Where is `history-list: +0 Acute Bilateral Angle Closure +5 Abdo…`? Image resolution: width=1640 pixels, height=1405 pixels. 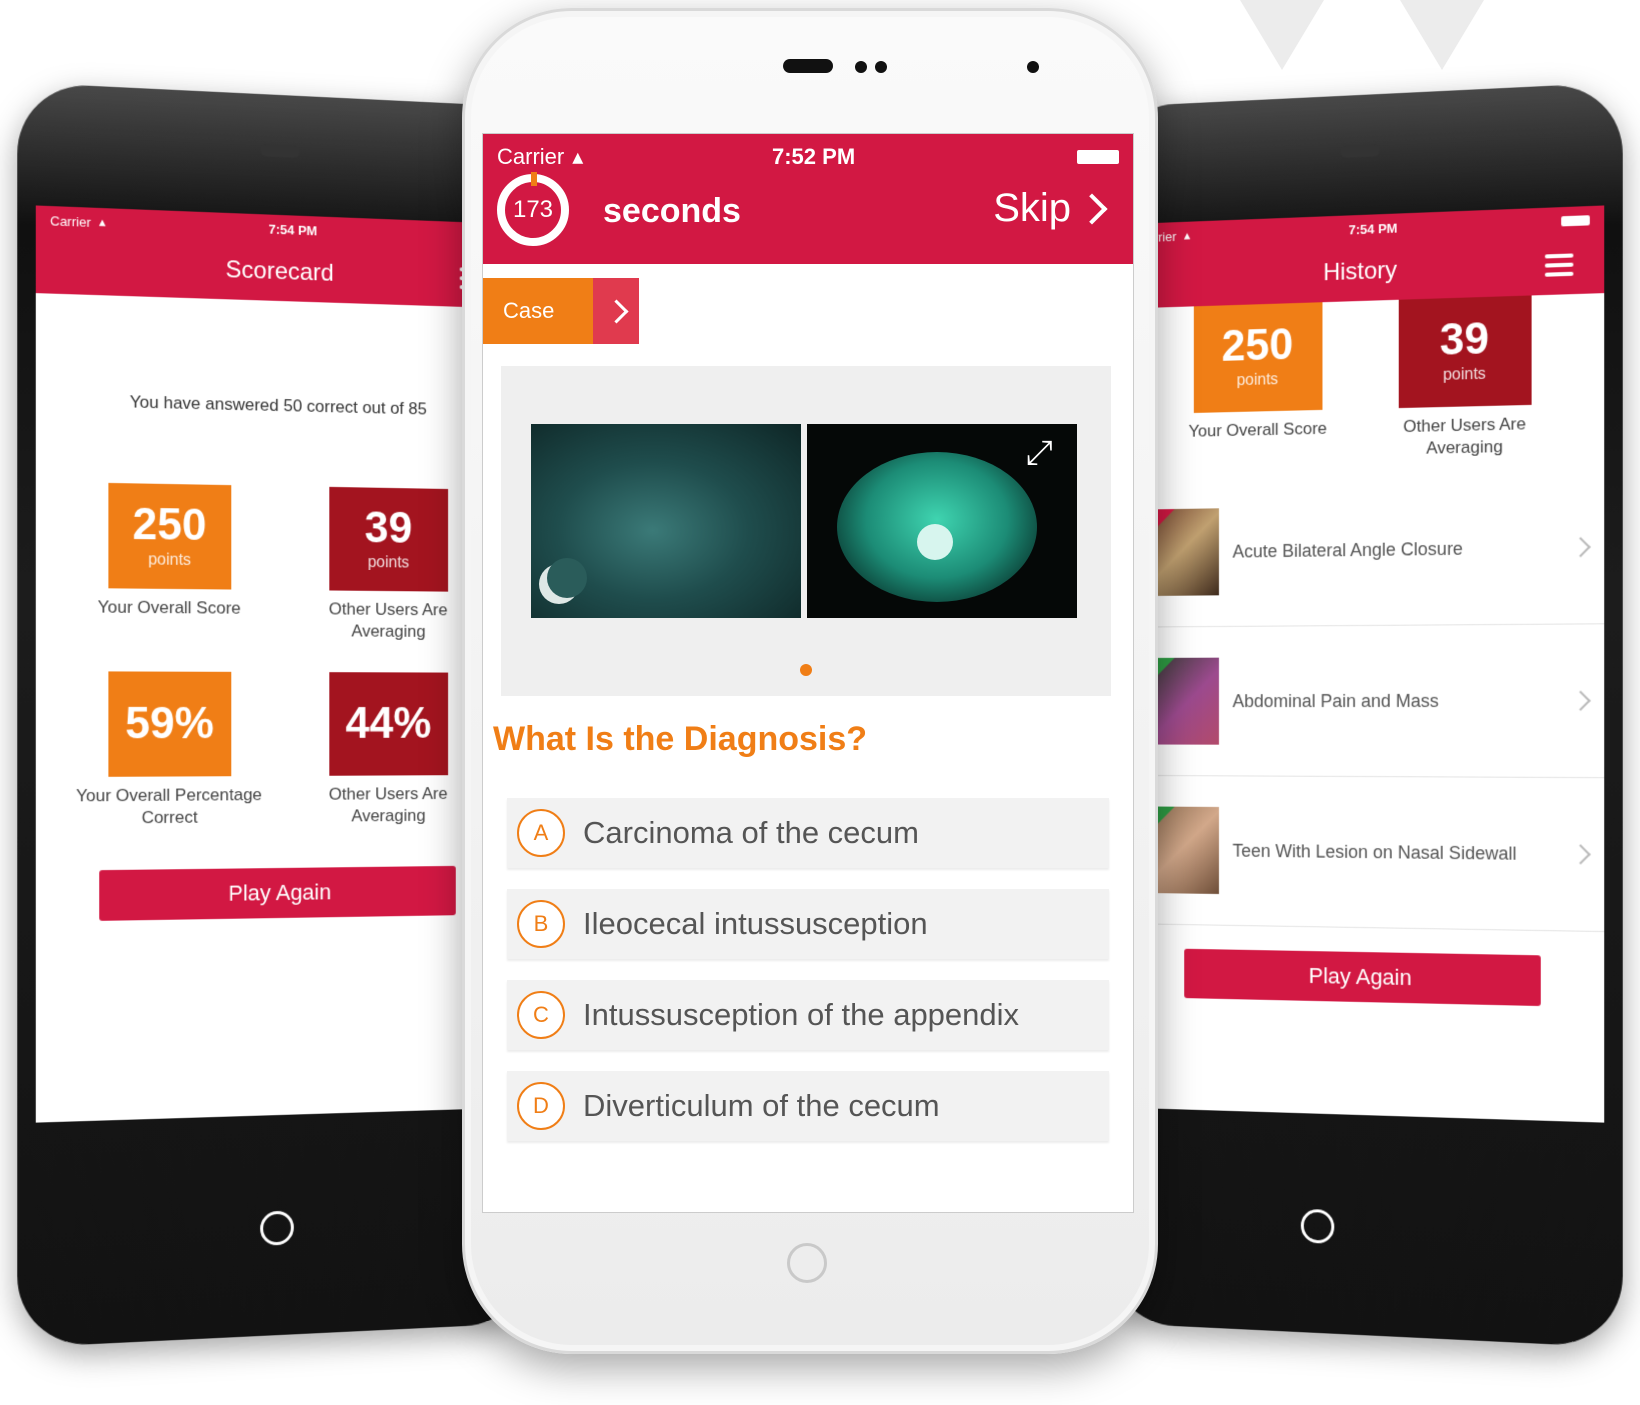 history-list: +0 Acute Bilateral Angle Closure +5 Abdo… is located at coordinates (1365, 701).